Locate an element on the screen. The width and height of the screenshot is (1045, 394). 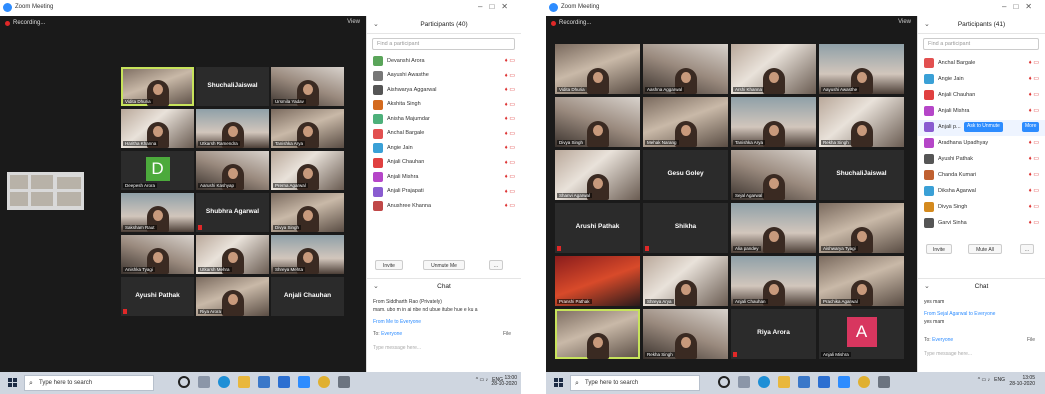
video-tile: Shreya Arya is located at coordinates (685, 281).